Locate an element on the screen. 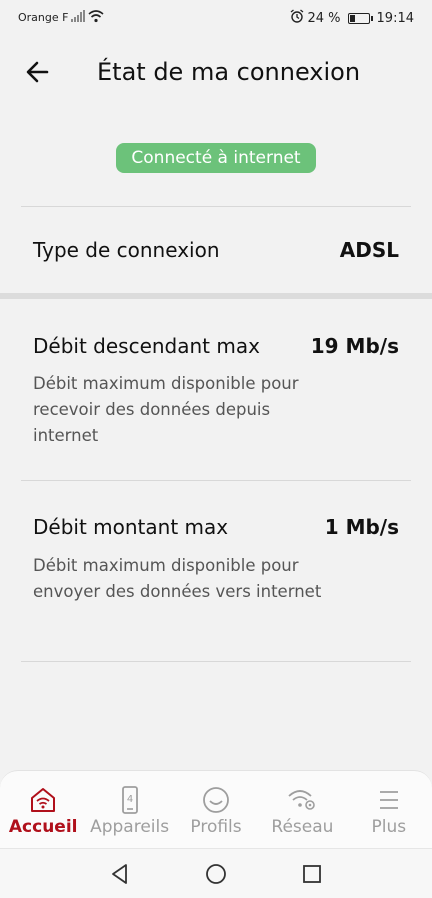  system-recents-button is located at coordinates (312, 874).